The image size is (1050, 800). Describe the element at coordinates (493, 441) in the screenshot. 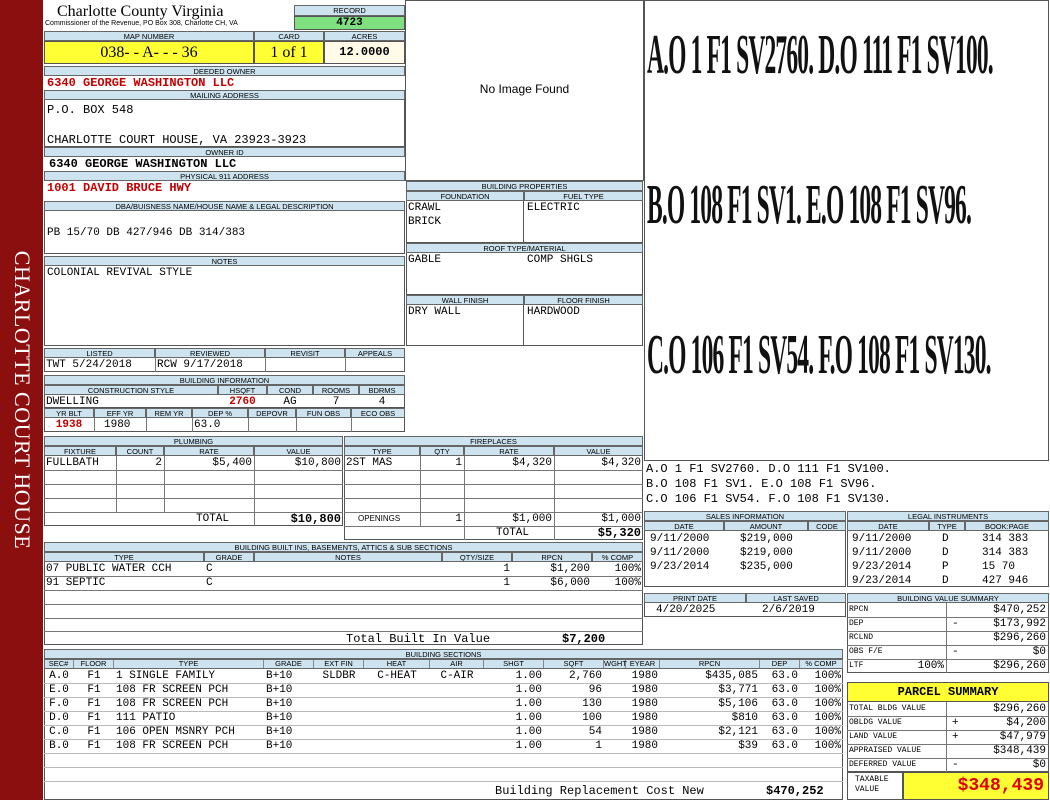

I see `fireplaces-label: FIREPLACES` at that location.